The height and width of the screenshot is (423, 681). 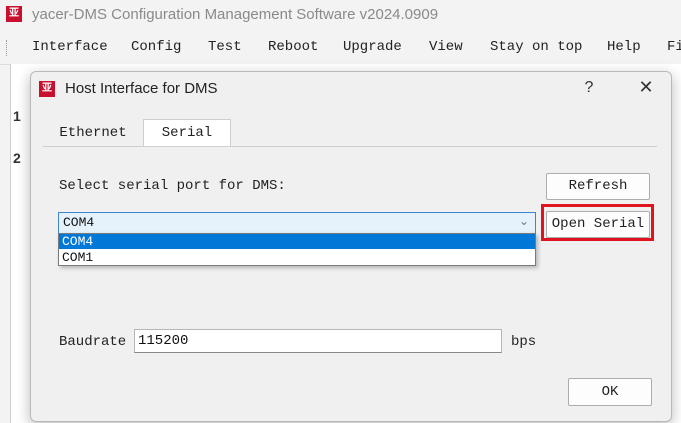 What do you see at coordinates (297, 223) in the screenshot?
I see `serial-port-select: COM4 ⌄` at bounding box center [297, 223].